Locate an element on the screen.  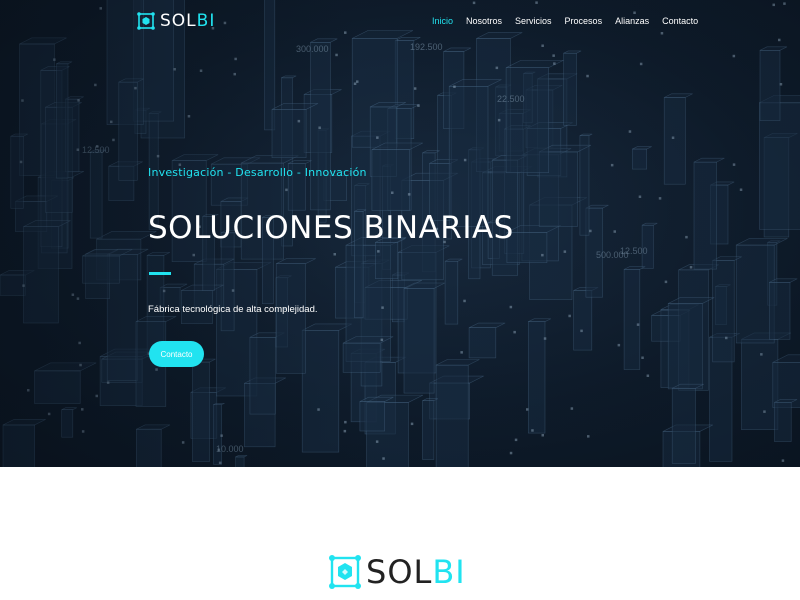
brand-name: SOLBI is located at coordinates (187, 21).